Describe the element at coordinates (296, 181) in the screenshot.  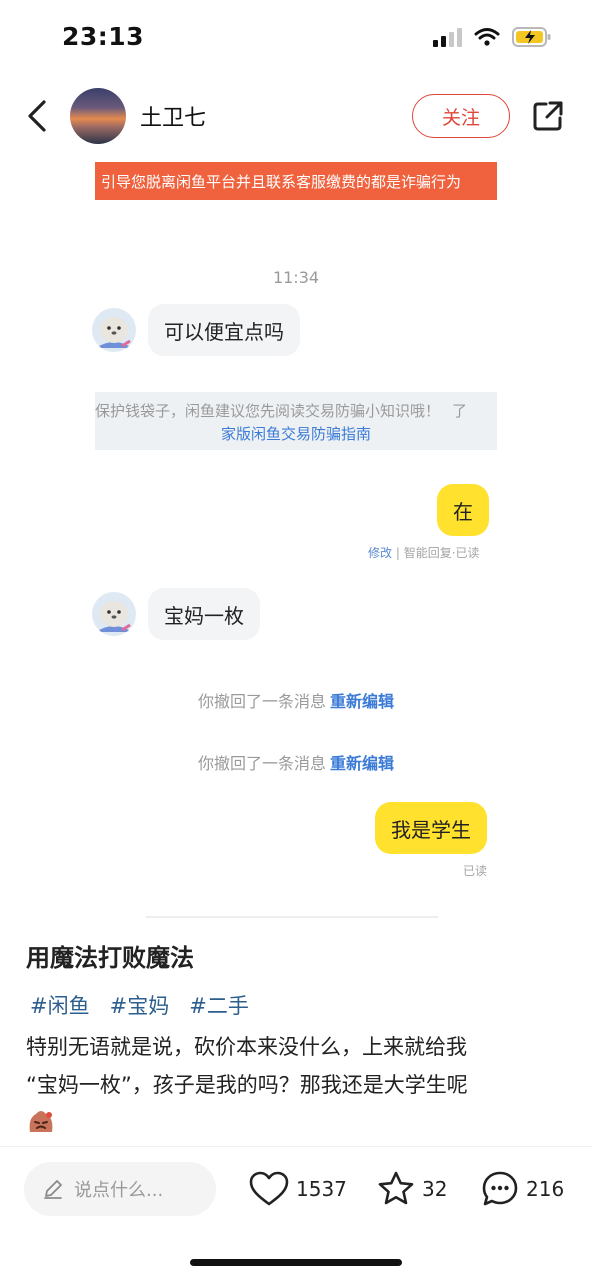
I see `fraud-warning-banner: 引导您脱离闲鱼平台并且联系客服缴费的都是诈骗行为` at that location.